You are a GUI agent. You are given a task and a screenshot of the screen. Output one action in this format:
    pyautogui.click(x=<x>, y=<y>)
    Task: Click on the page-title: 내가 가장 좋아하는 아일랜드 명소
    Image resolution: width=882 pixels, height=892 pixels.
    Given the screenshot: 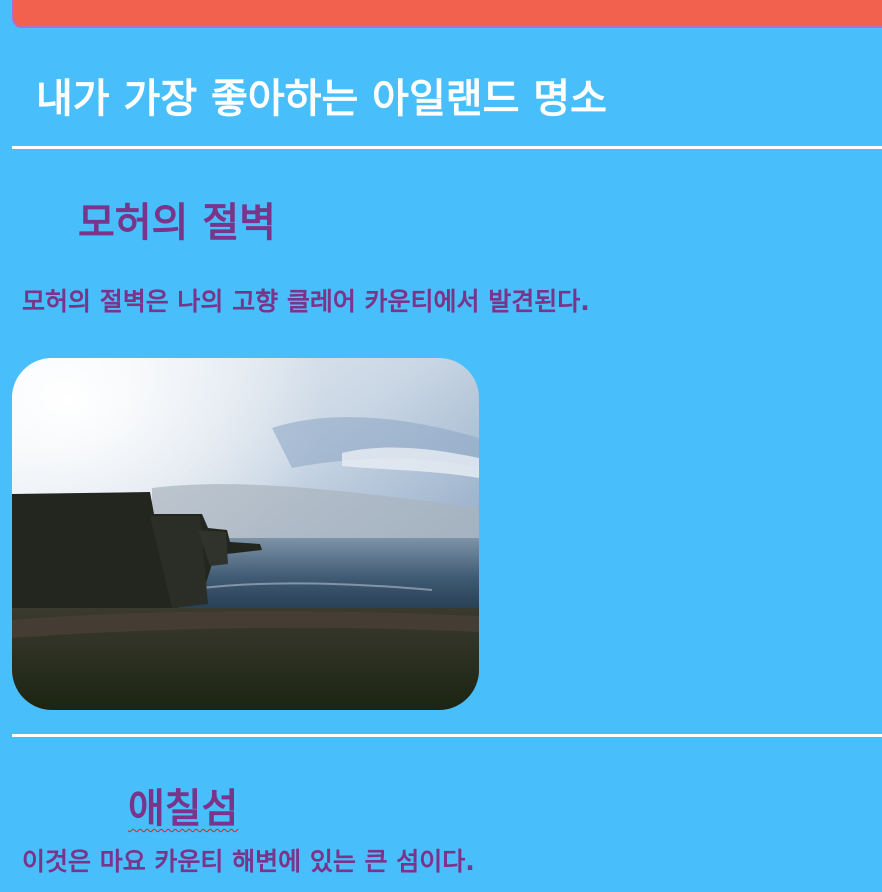 What is the action you would take?
    pyautogui.click(x=321, y=99)
    